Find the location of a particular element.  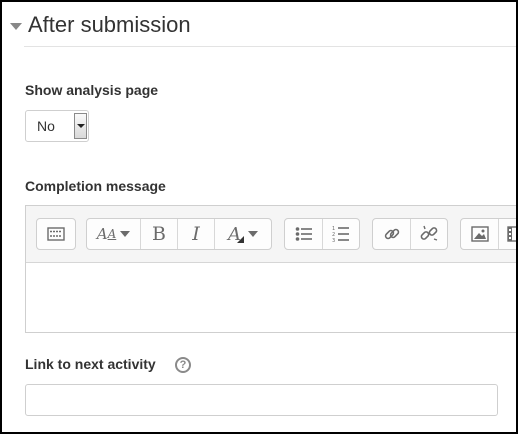

unordered-list-button is located at coordinates (304, 234).